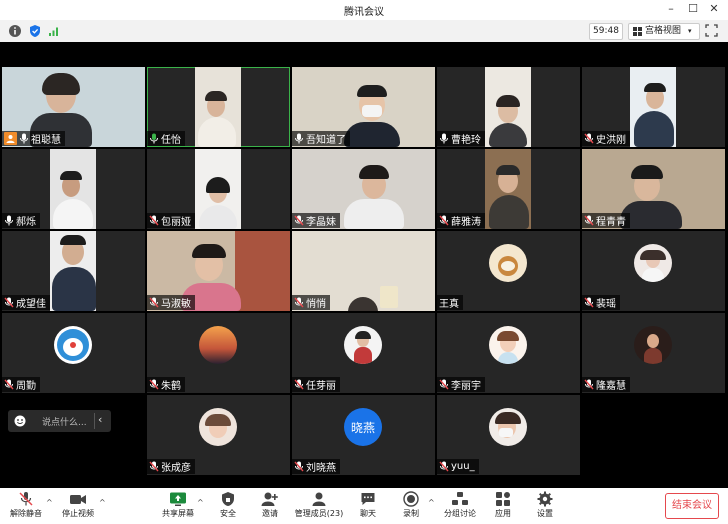 The image size is (728, 524). I want to click on video-tile: 郝烁, so click(73, 189).